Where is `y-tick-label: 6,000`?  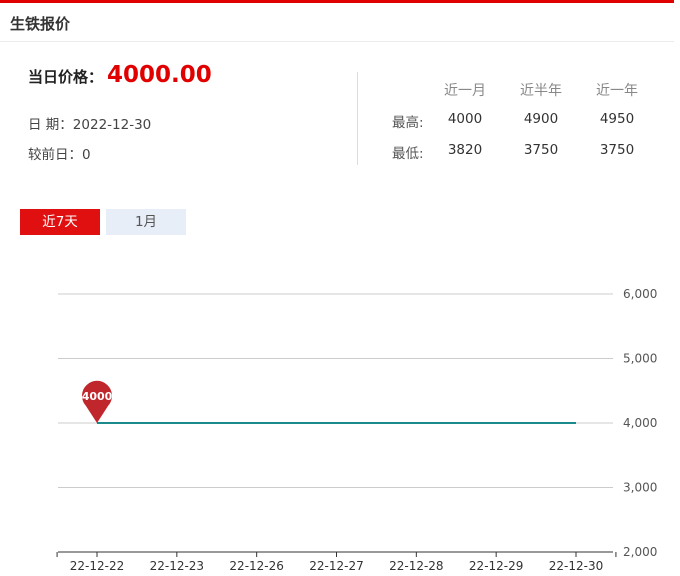 y-tick-label: 6,000 is located at coordinates (640, 294).